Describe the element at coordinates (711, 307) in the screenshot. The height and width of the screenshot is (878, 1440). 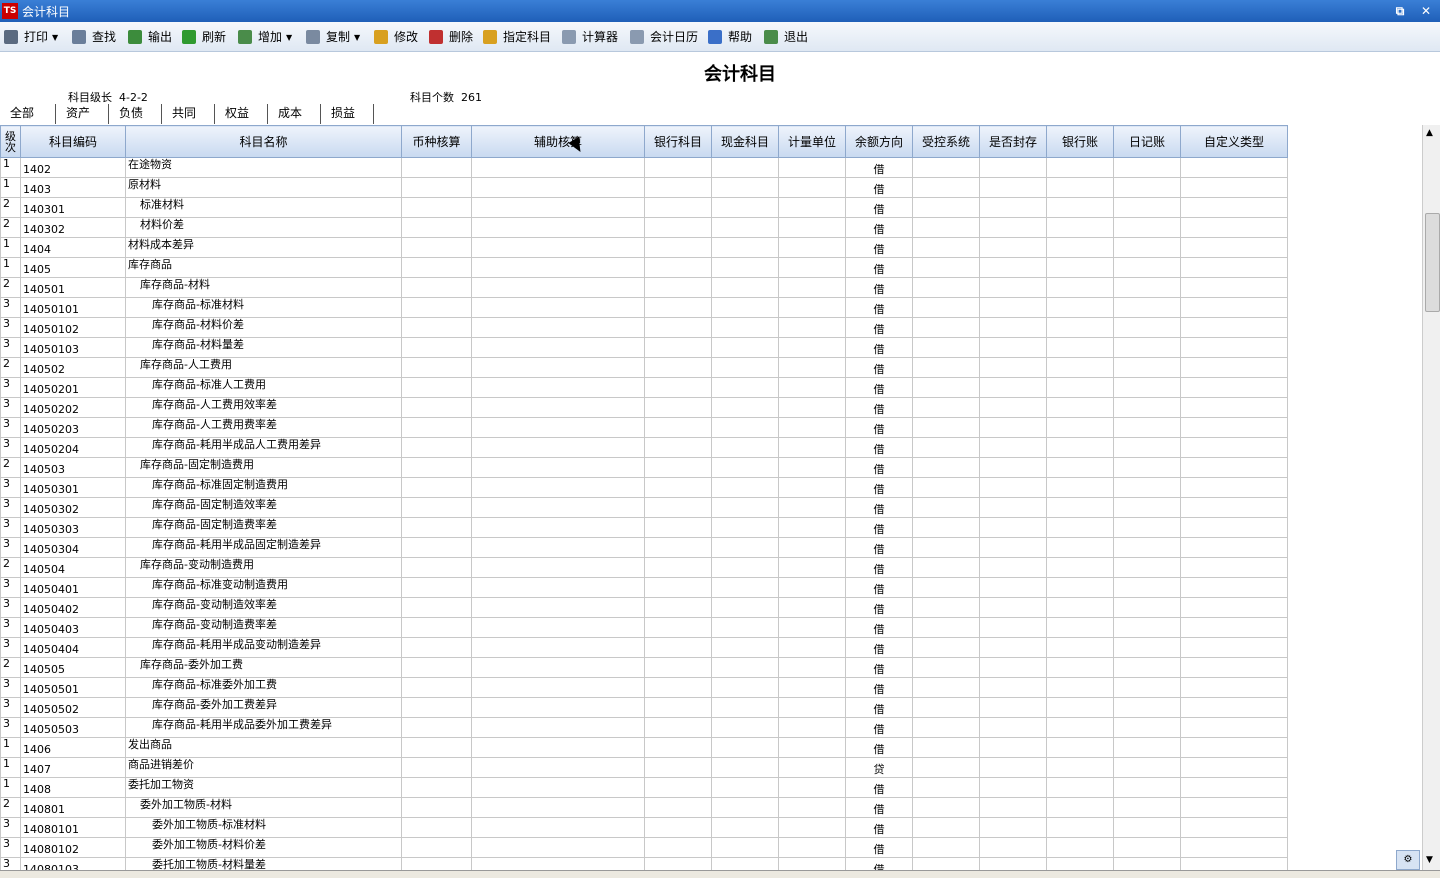
I see `table-row: 3 14050101 库存商品-标准材料 借` at that location.